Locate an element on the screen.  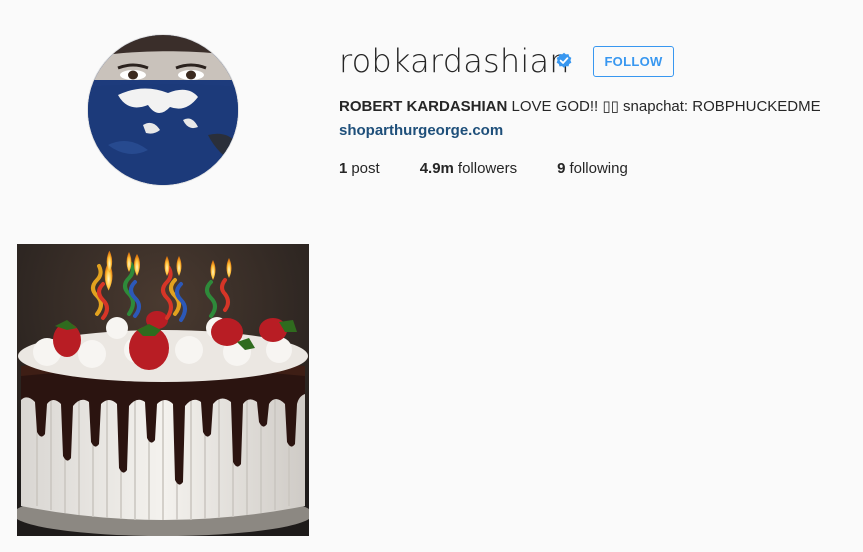
posts-count-number: 1 is located at coordinates (343, 168).